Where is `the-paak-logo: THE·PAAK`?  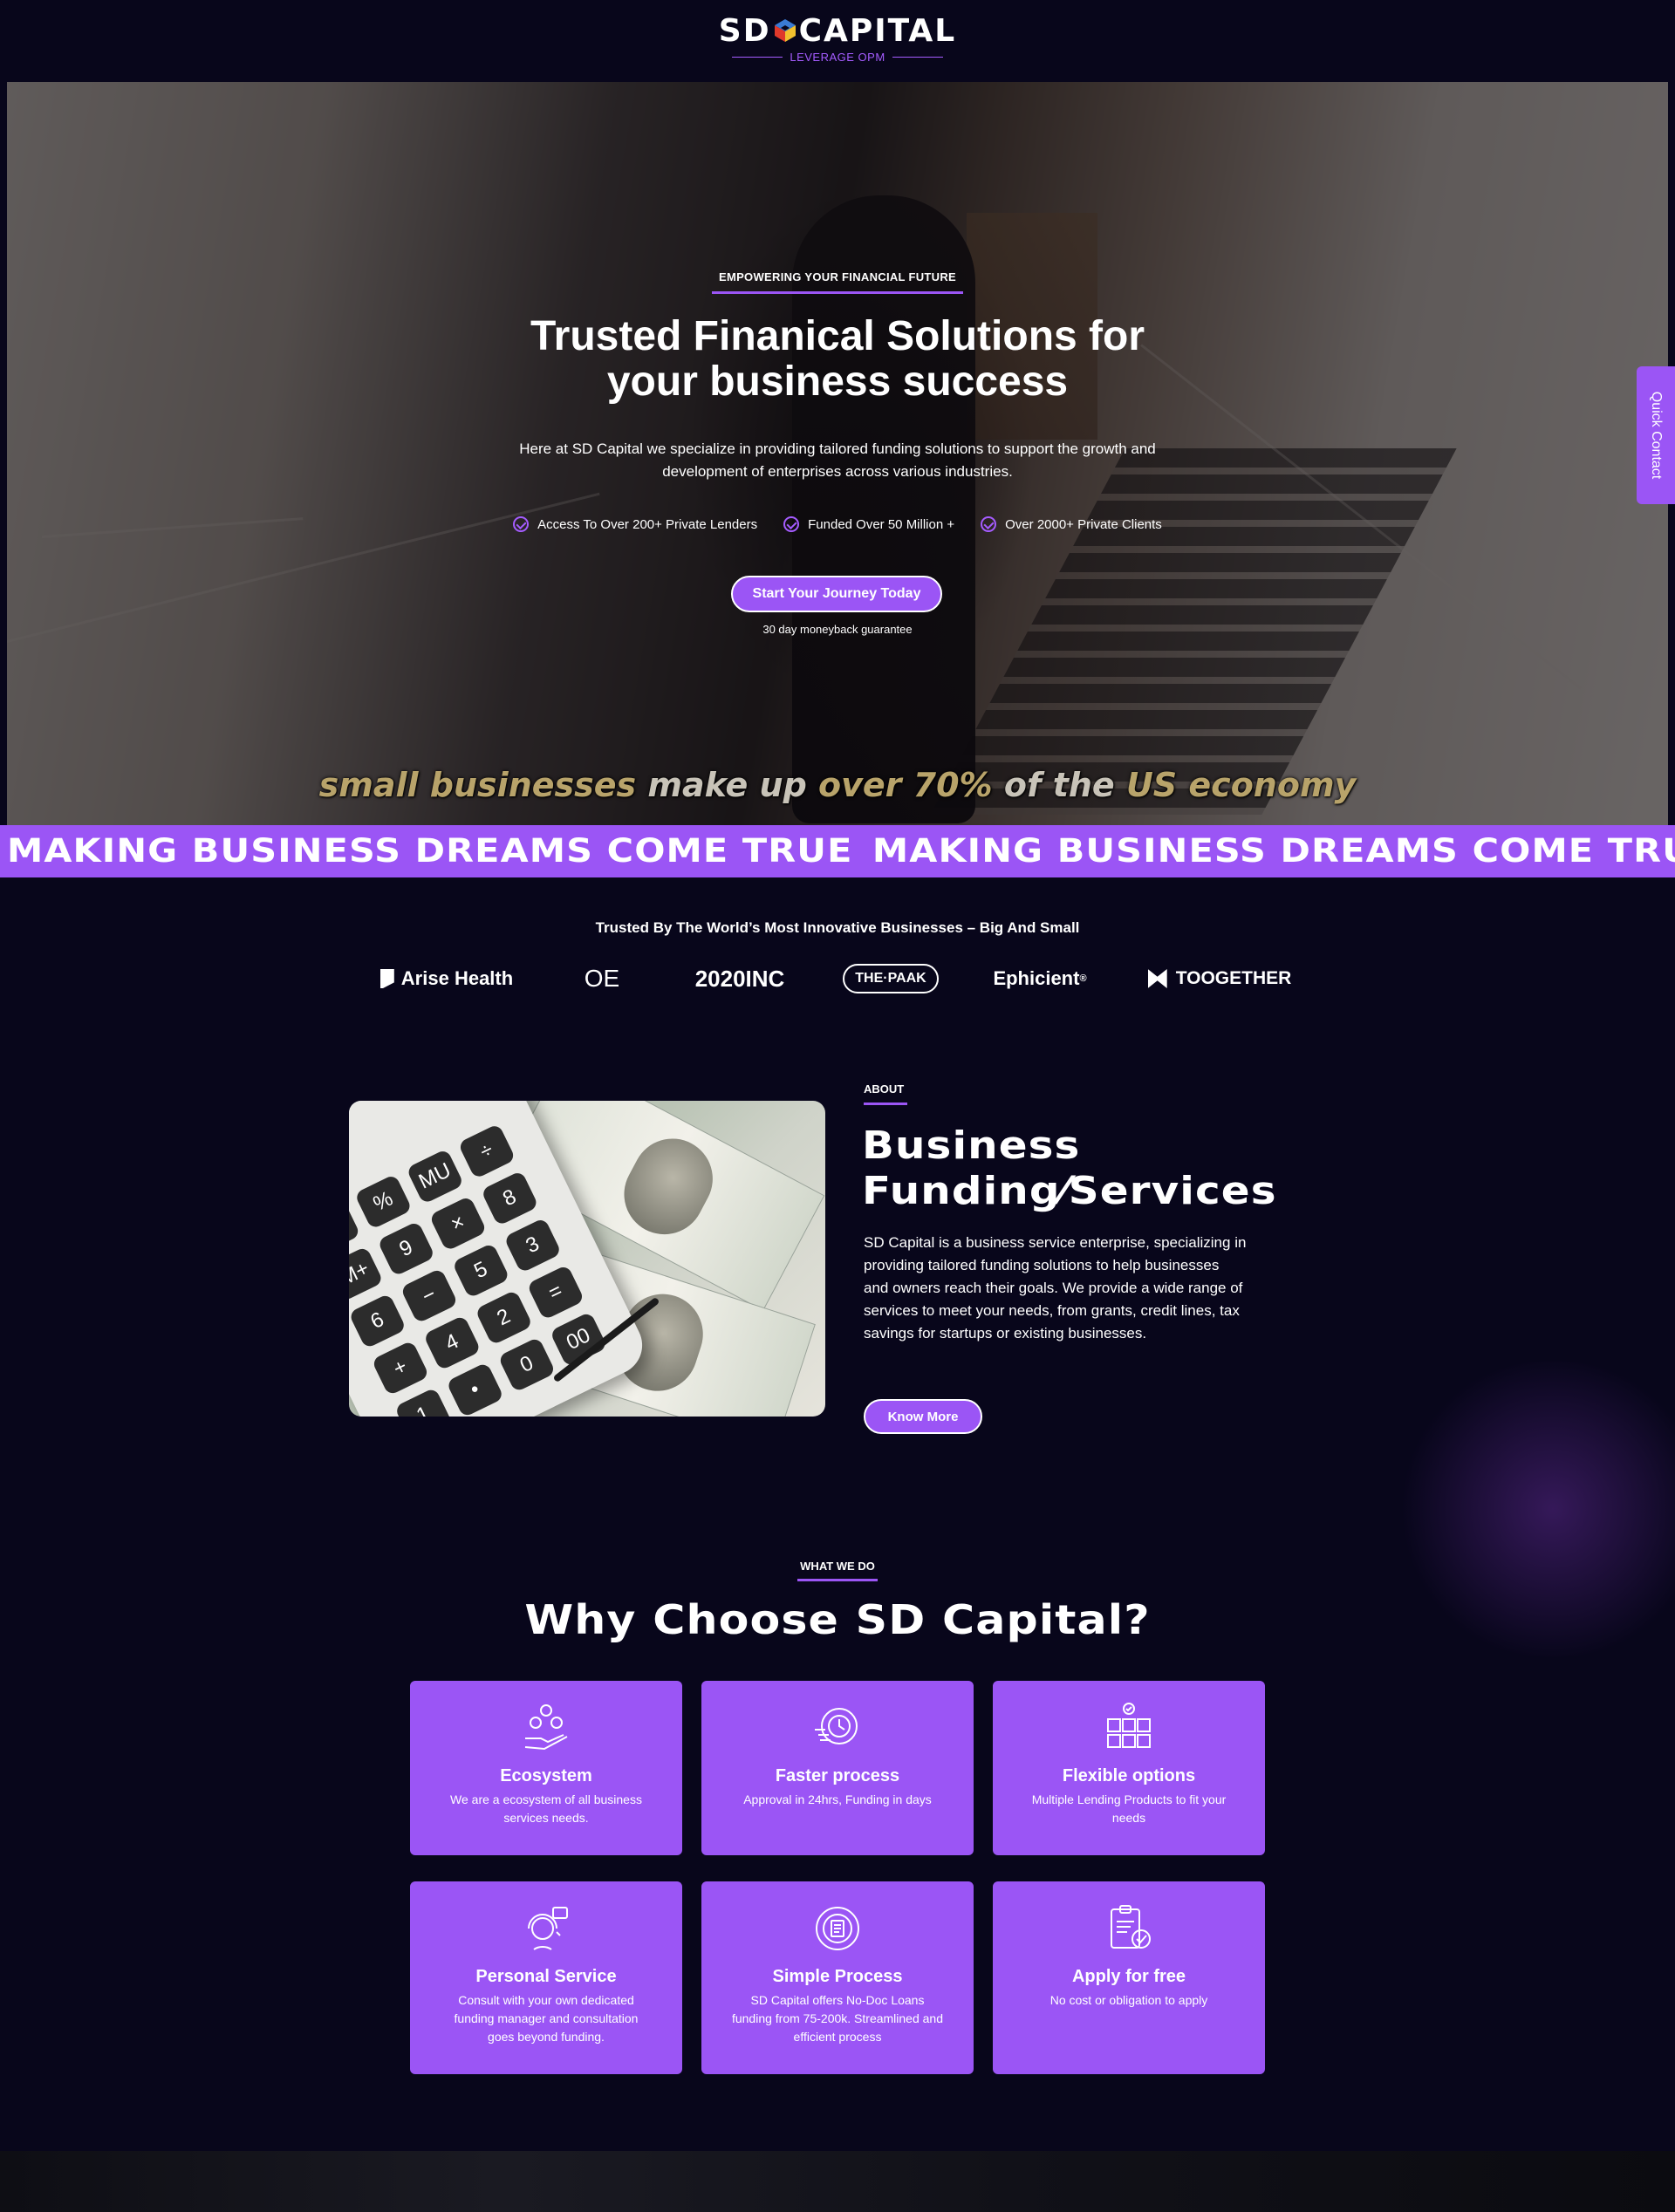
the-paak-logo: THE·PAAK is located at coordinates (891, 979).